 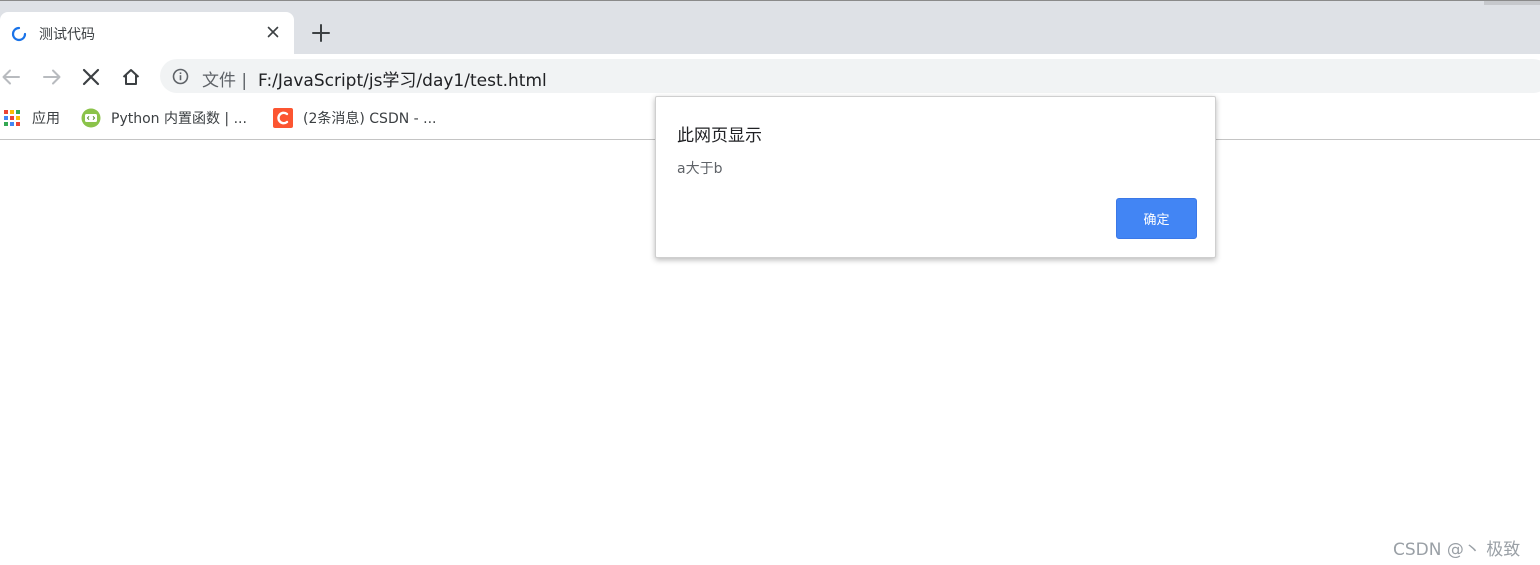 I want to click on home-icon, so click(x=131, y=77).